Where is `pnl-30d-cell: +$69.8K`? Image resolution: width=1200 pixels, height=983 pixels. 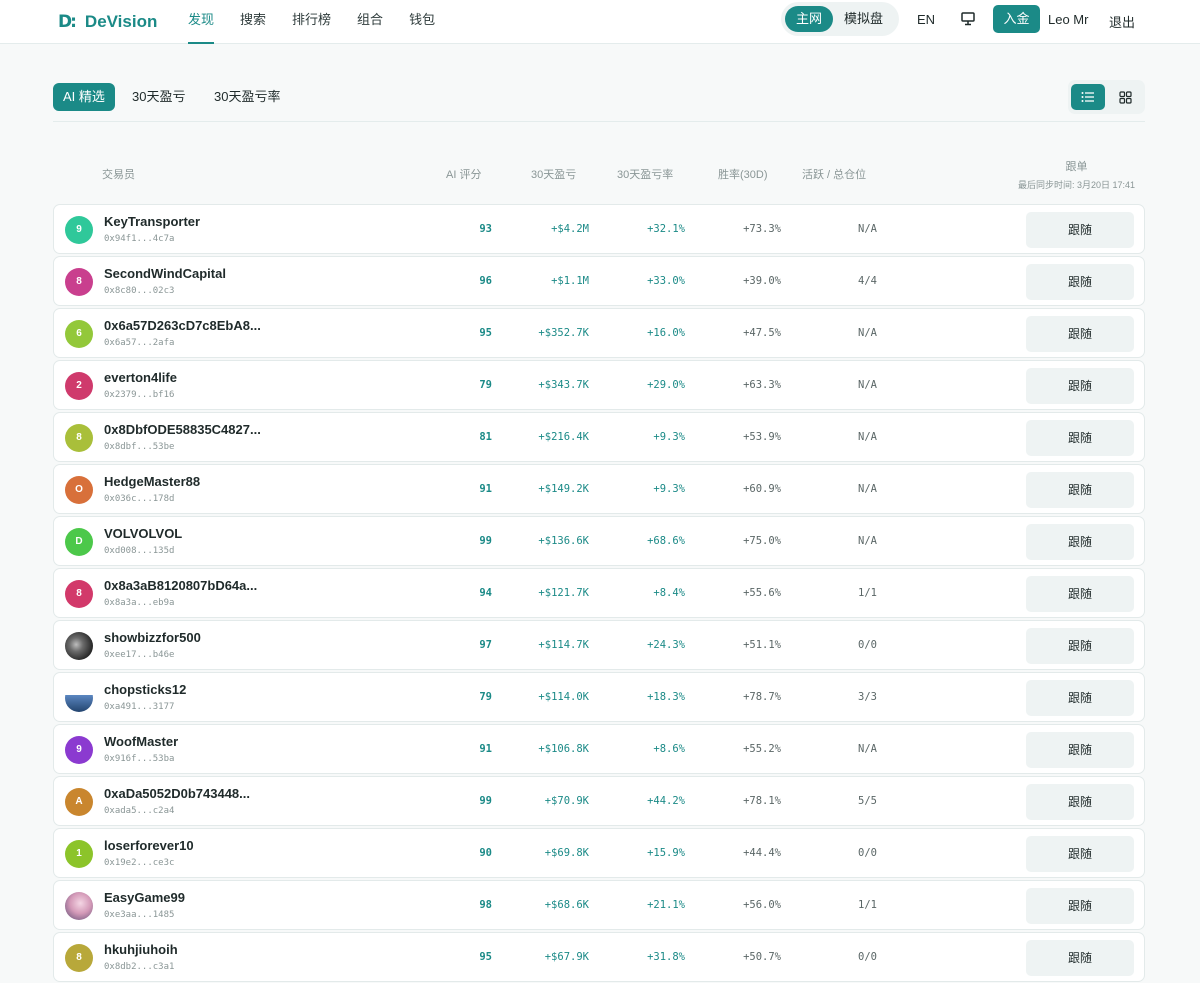
pnl-30d-cell: +$69.8K is located at coordinates (566, 853).